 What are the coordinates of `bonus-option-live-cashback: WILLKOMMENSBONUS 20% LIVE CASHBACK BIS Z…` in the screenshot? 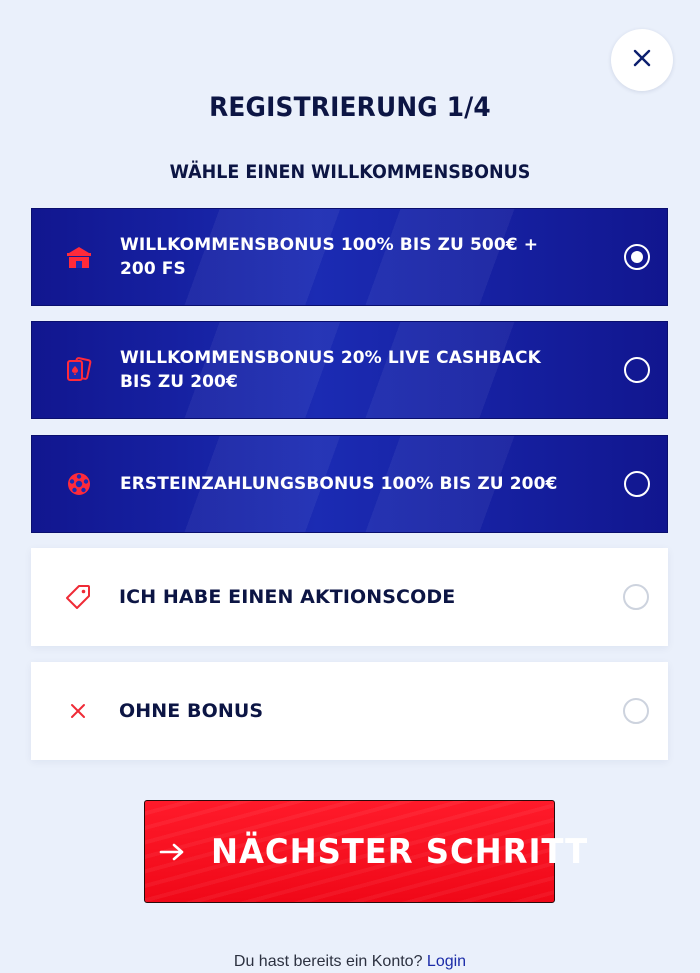 It's located at (349, 370).